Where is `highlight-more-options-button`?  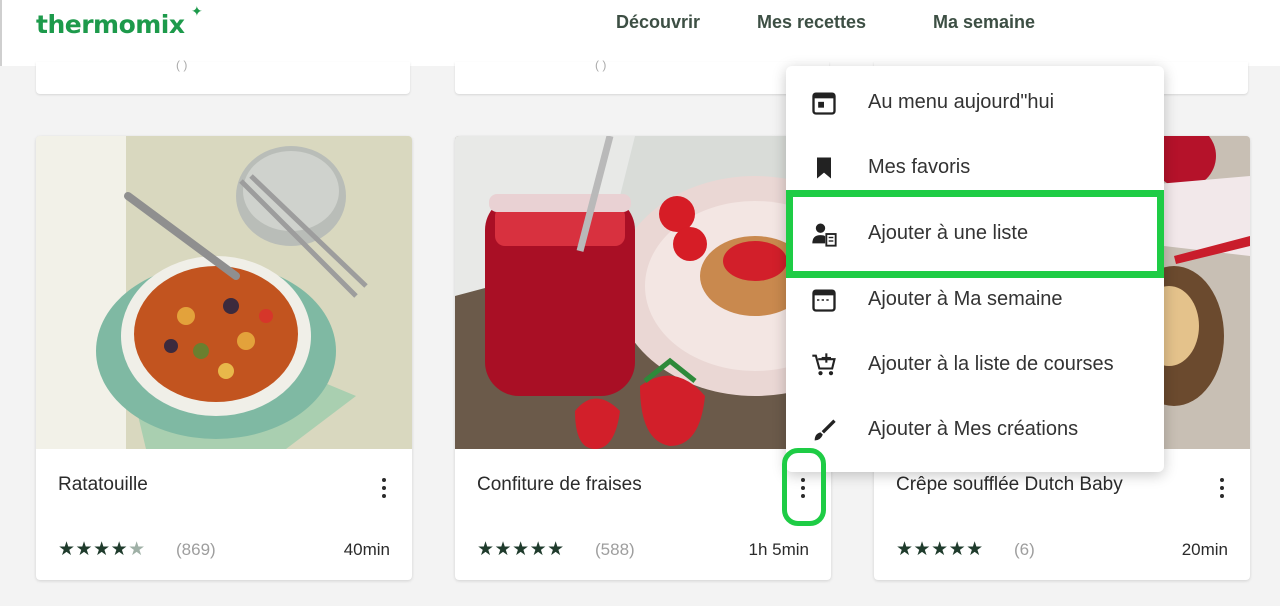 highlight-more-options-button is located at coordinates (804, 487).